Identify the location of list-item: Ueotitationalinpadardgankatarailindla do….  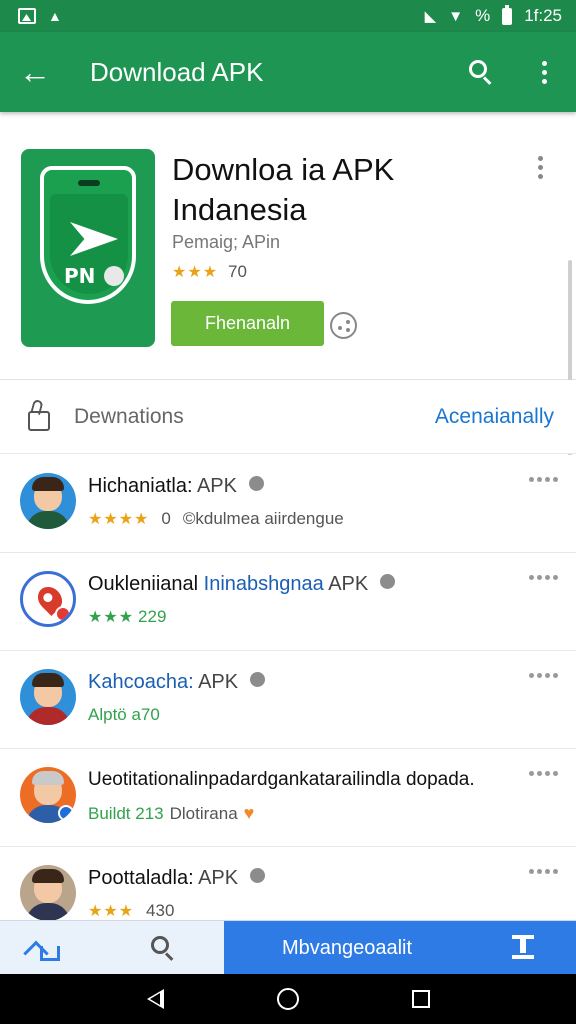
(288, 798).